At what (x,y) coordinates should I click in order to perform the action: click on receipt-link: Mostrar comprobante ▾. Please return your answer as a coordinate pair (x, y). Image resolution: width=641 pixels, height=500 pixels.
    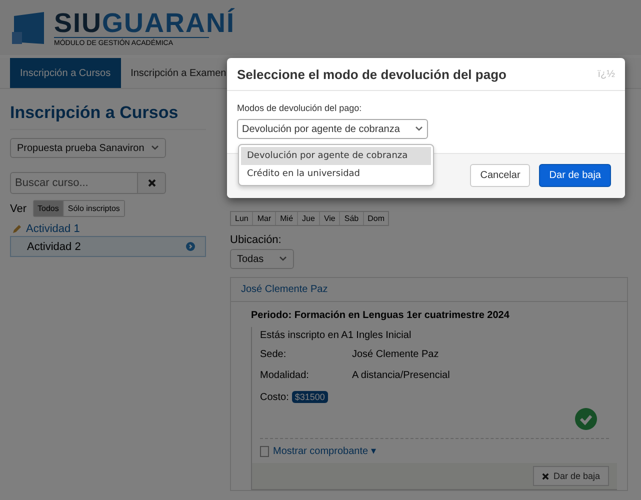
    Looking at the image, I should click on (324, 451).